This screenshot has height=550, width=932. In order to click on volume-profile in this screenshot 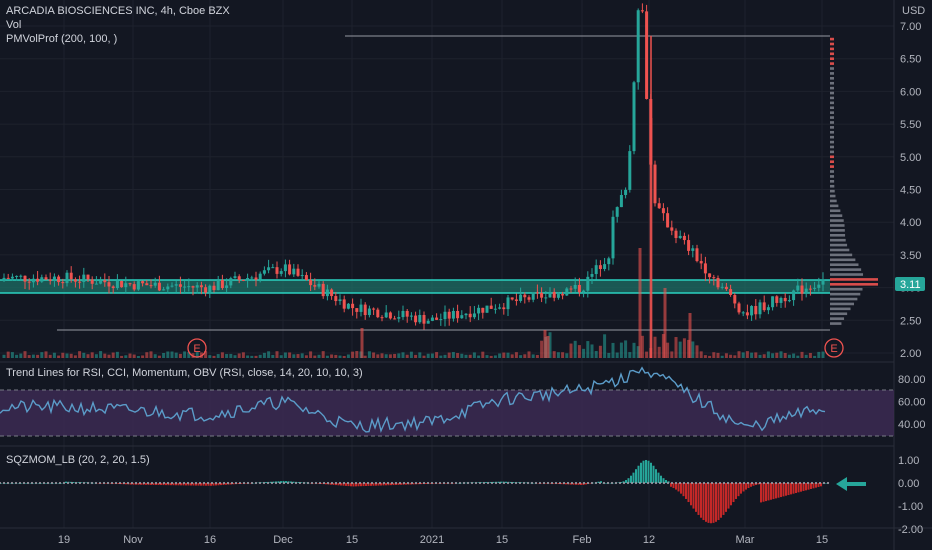, I will do `click(854, 181)`.